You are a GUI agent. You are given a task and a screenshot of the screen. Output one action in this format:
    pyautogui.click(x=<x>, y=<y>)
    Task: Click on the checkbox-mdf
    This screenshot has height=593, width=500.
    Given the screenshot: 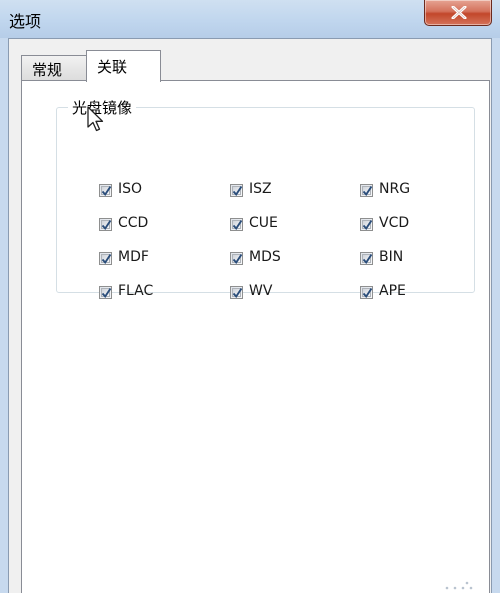 What is the action you would take?
    pyautogui.click(x=105, y=258)
    